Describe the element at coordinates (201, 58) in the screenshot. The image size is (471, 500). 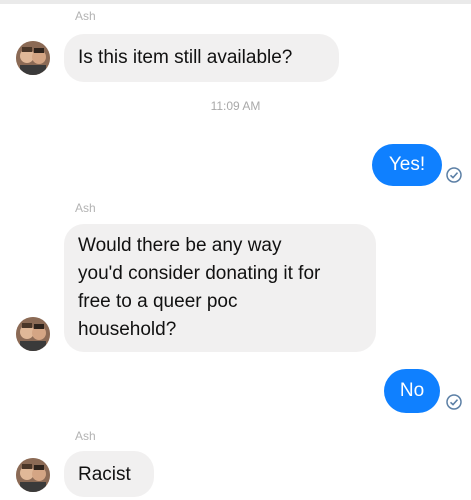
I see `incoming-message: Is this item still available?` at that location.